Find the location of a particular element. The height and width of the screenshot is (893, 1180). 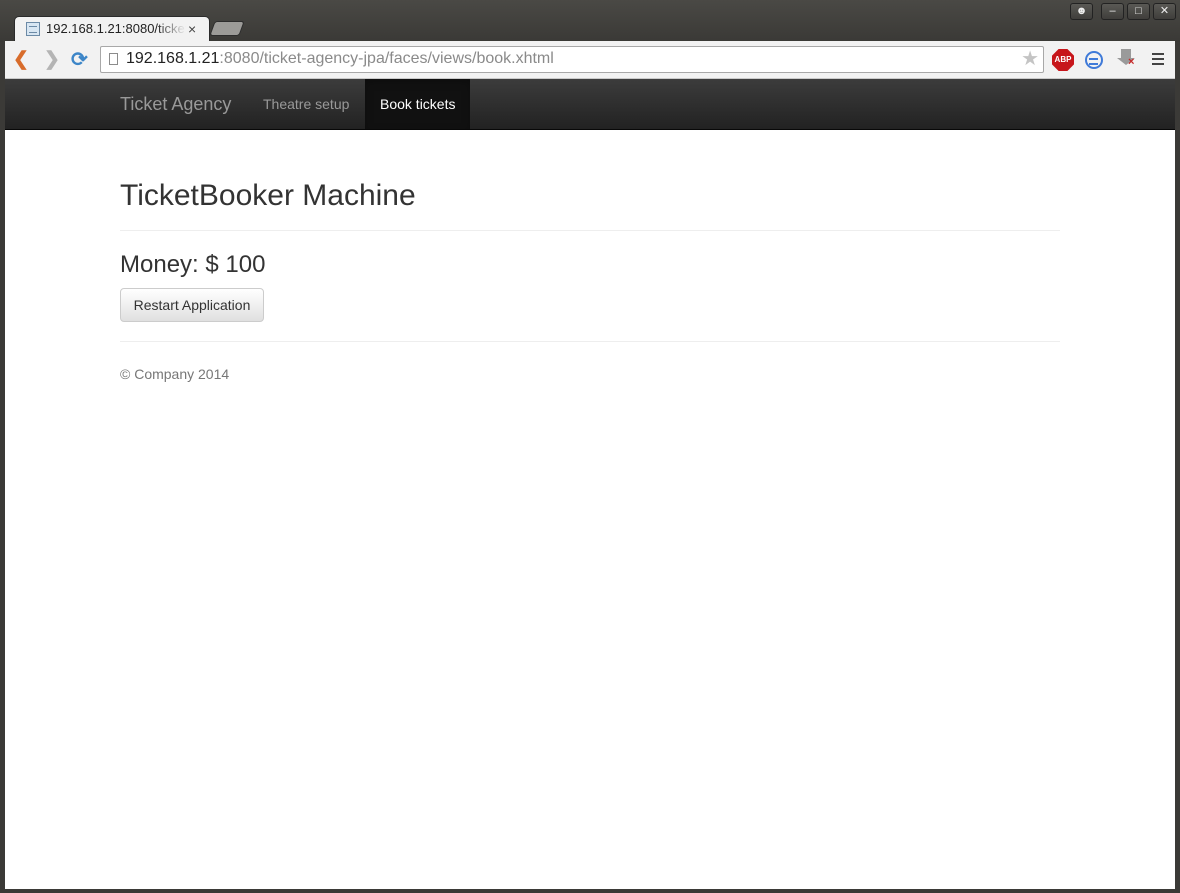

adblock-plus-icon: ABP is located at coordinates (1063, 60).